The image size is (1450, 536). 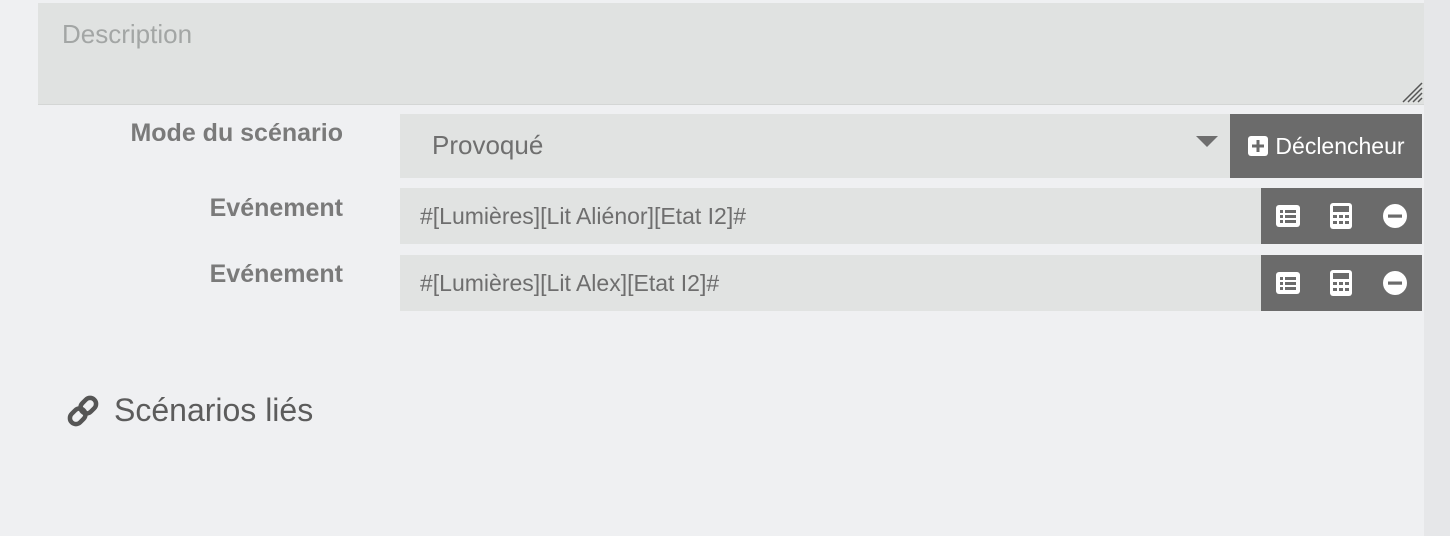 I want to click on linked-scenarios-title: Scénarios liés, so click(x=214, y=410).